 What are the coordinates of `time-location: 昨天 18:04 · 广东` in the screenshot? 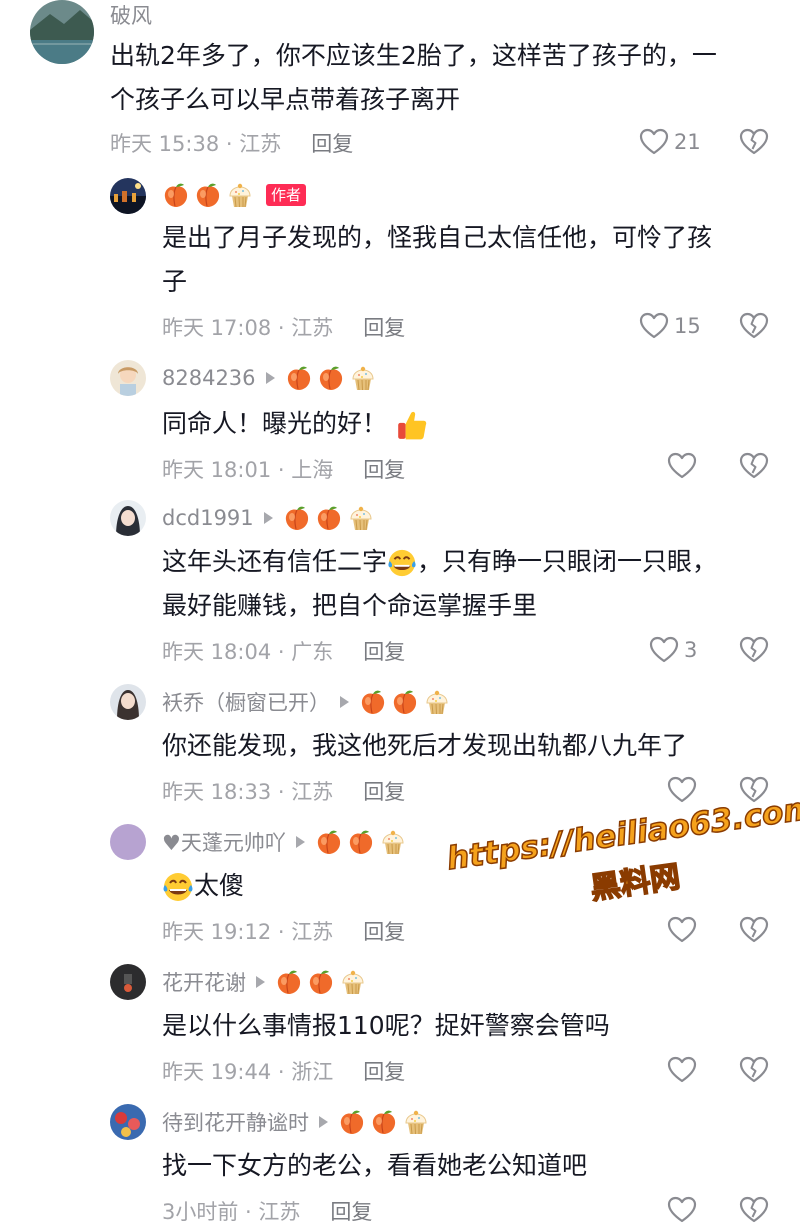 It's located at (248, 652).